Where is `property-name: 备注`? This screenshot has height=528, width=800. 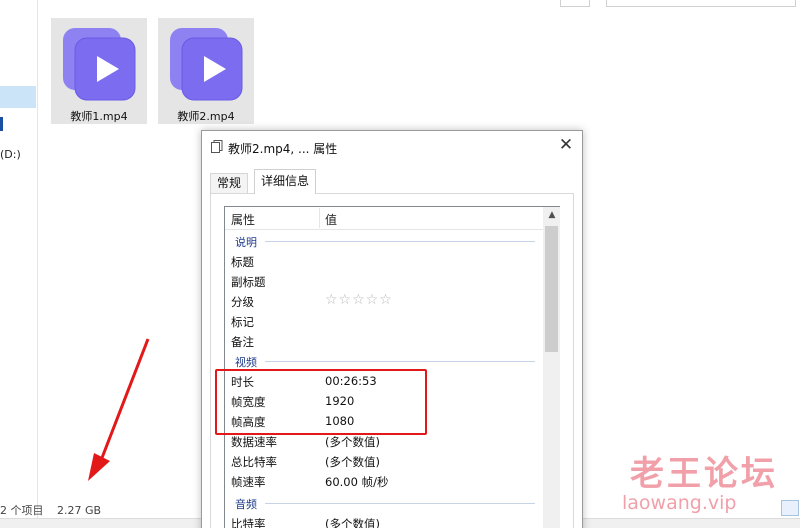 property-name: 备注 is located at coordinates (242, 342).